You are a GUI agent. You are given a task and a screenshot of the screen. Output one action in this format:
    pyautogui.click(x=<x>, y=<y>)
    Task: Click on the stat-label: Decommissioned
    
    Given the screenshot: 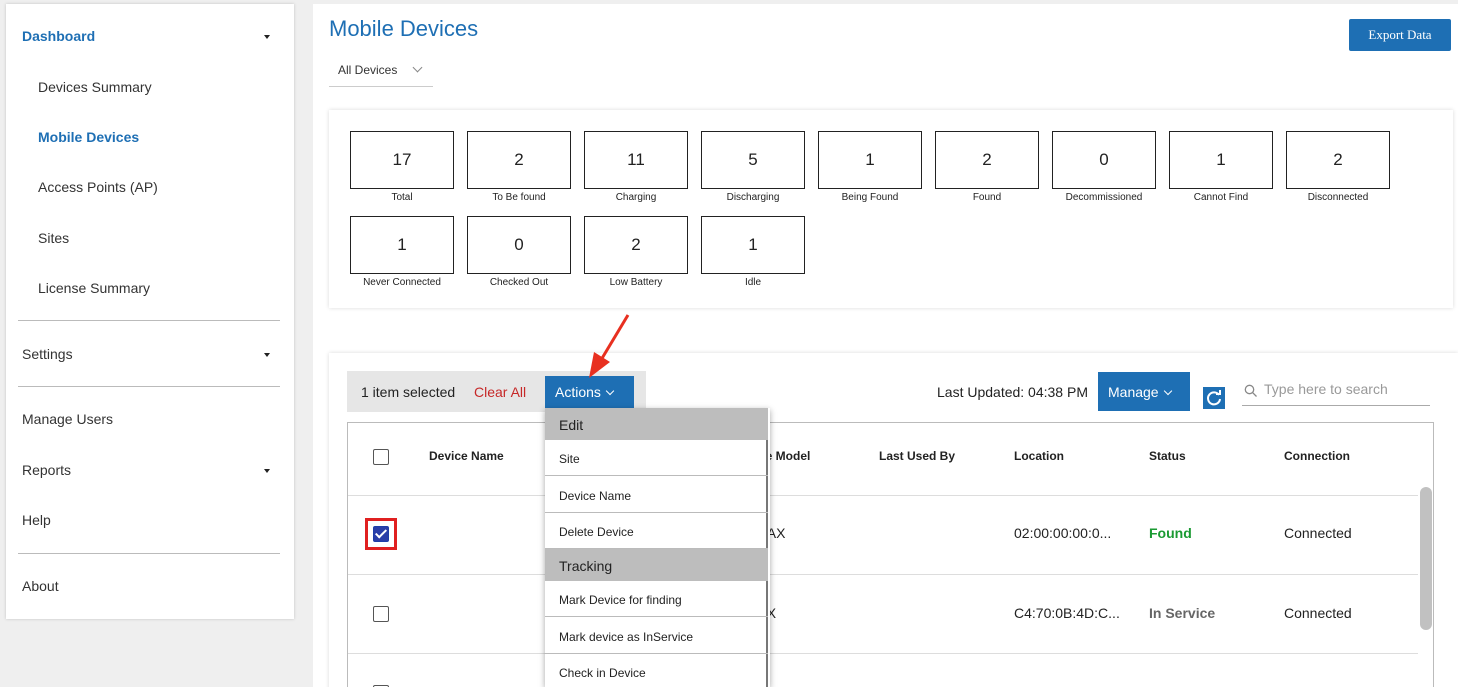 What is the action you would take?
    pyautogui.click(x=1104, y=197)
    